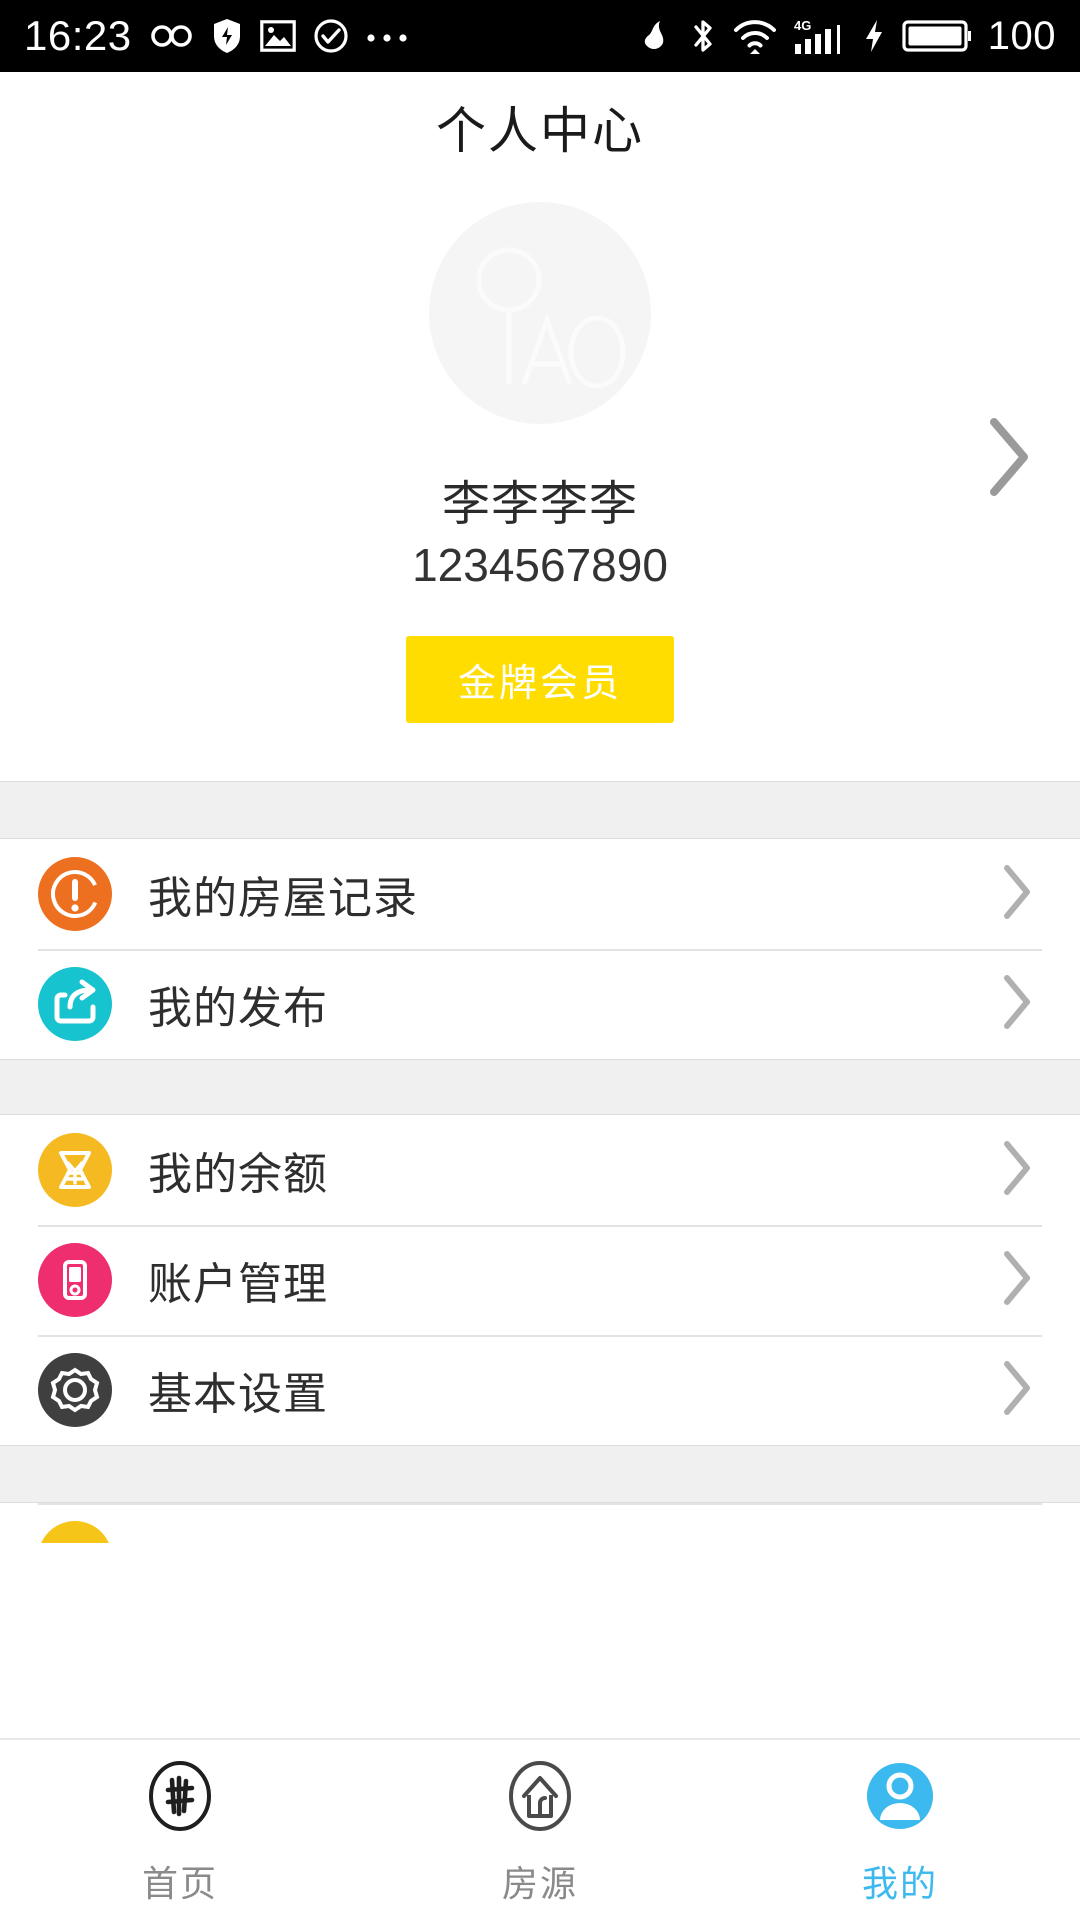  Describe the element at coordinates (900, 1798) in the screenshot. I see `user-circle-icon` at that location.